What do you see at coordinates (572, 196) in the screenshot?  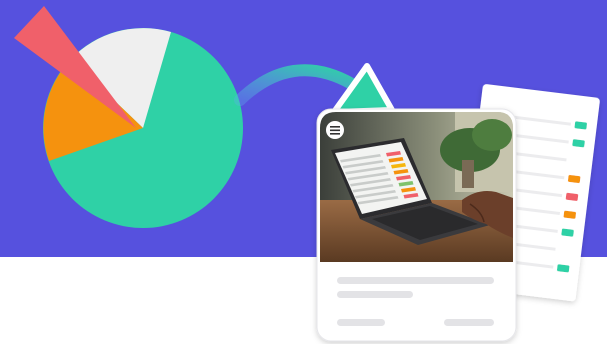 I see `report-marker-red` at bounding box center [572, 196].